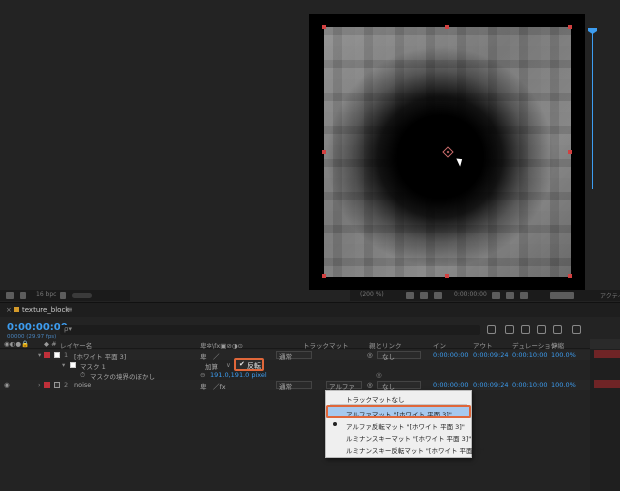  I want to click on draft-3d-icon, so click(509, 329).